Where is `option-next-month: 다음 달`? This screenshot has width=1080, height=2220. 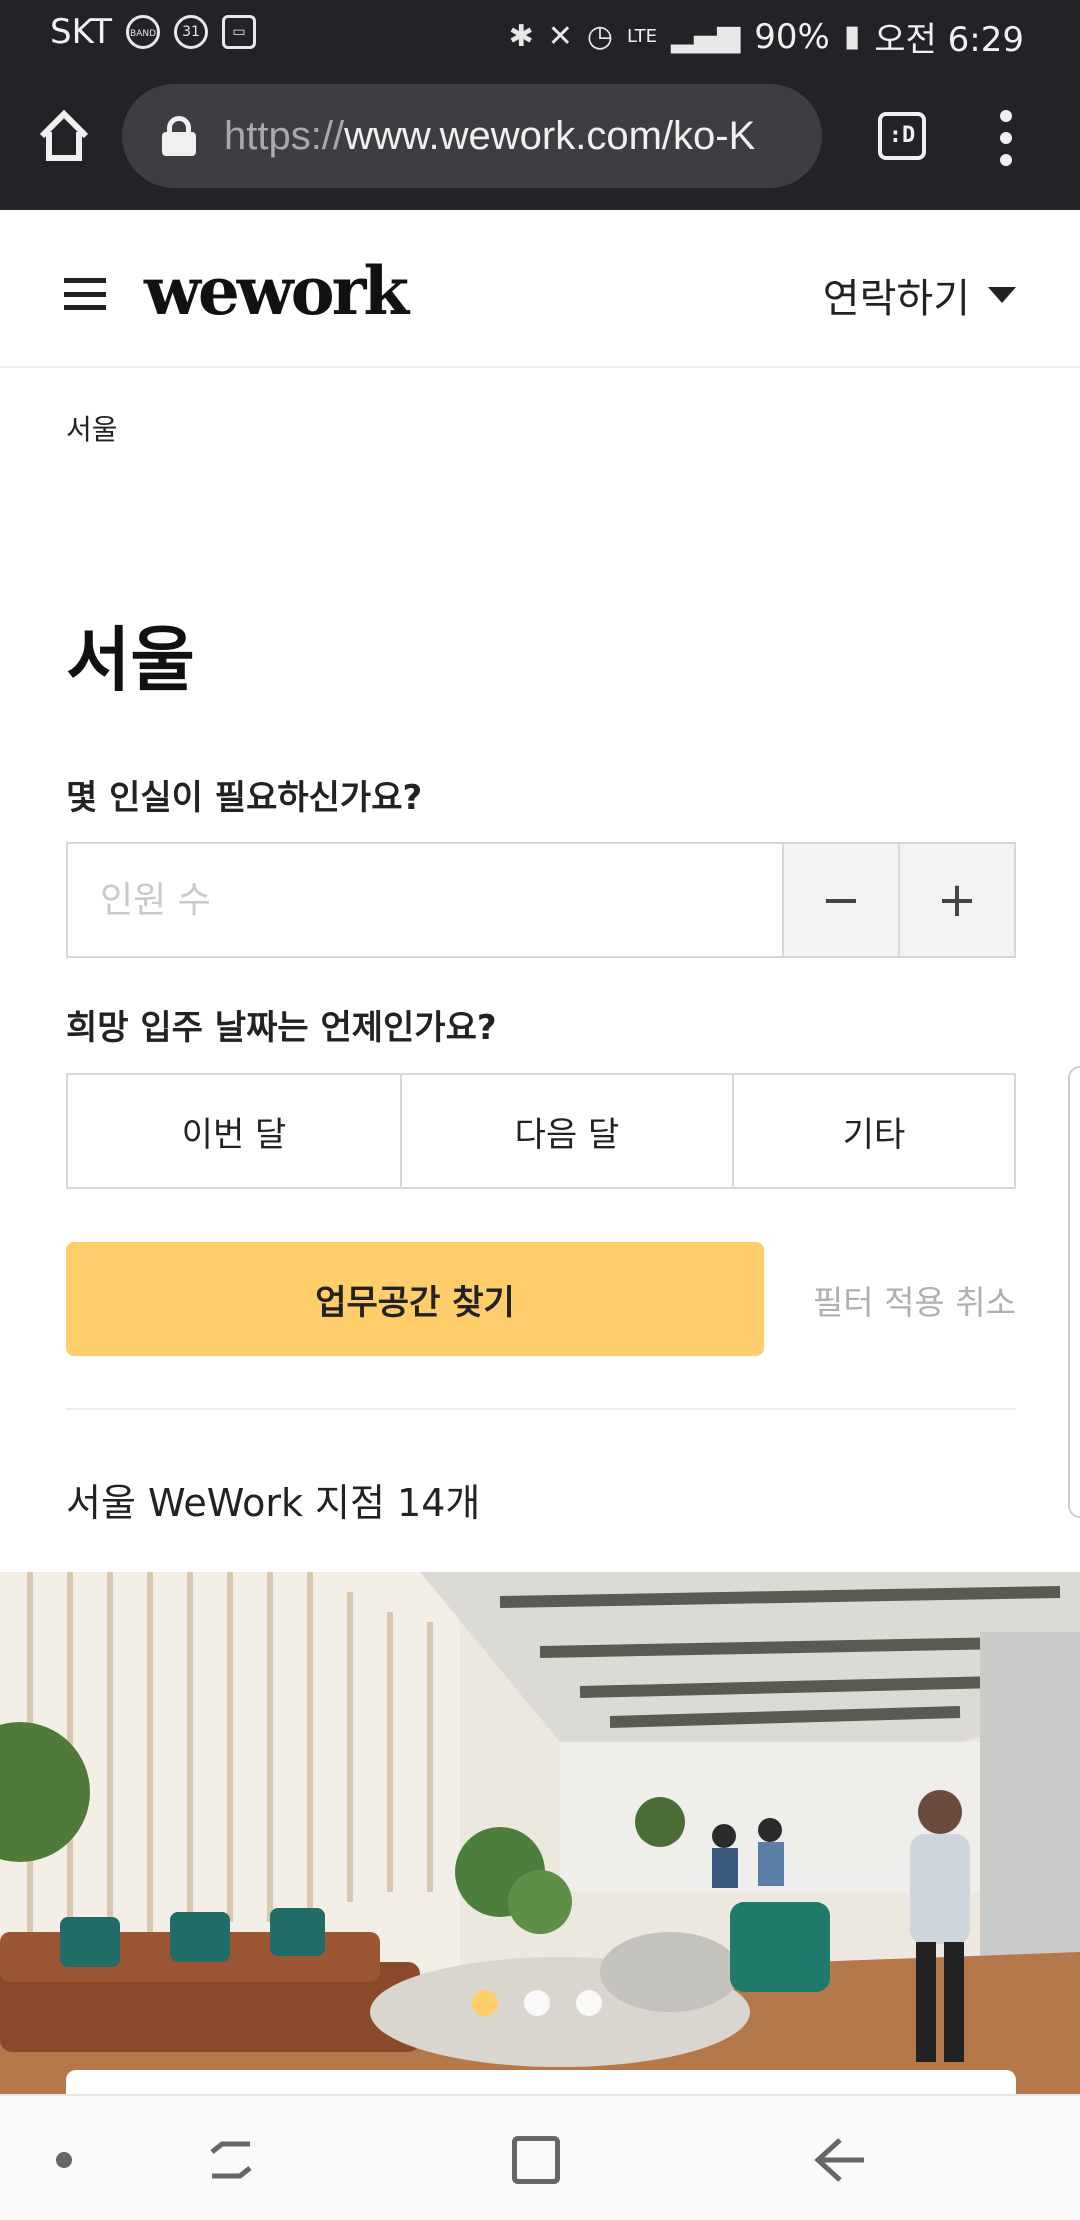 option-next-month: 다음 달 is located at coordinates (566, 1131).